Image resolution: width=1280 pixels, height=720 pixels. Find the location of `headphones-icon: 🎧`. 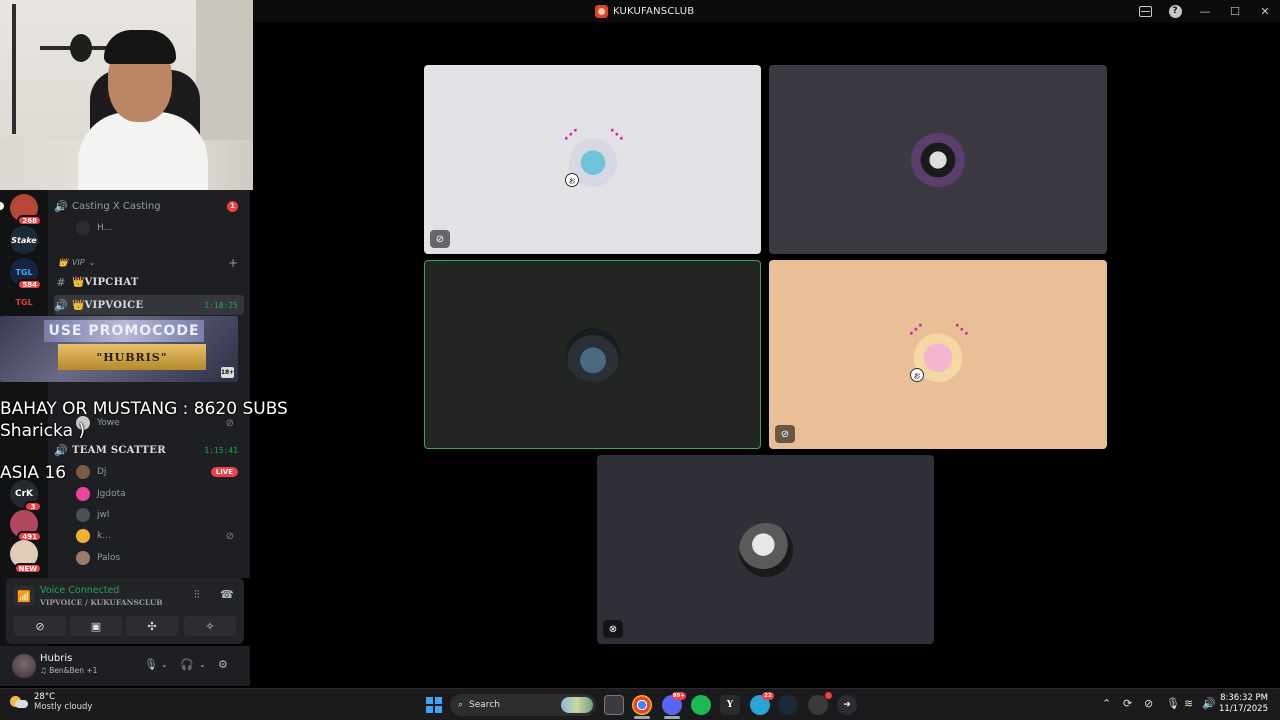

headphones-icon: 🎧 is located at coordinates (187, 664).